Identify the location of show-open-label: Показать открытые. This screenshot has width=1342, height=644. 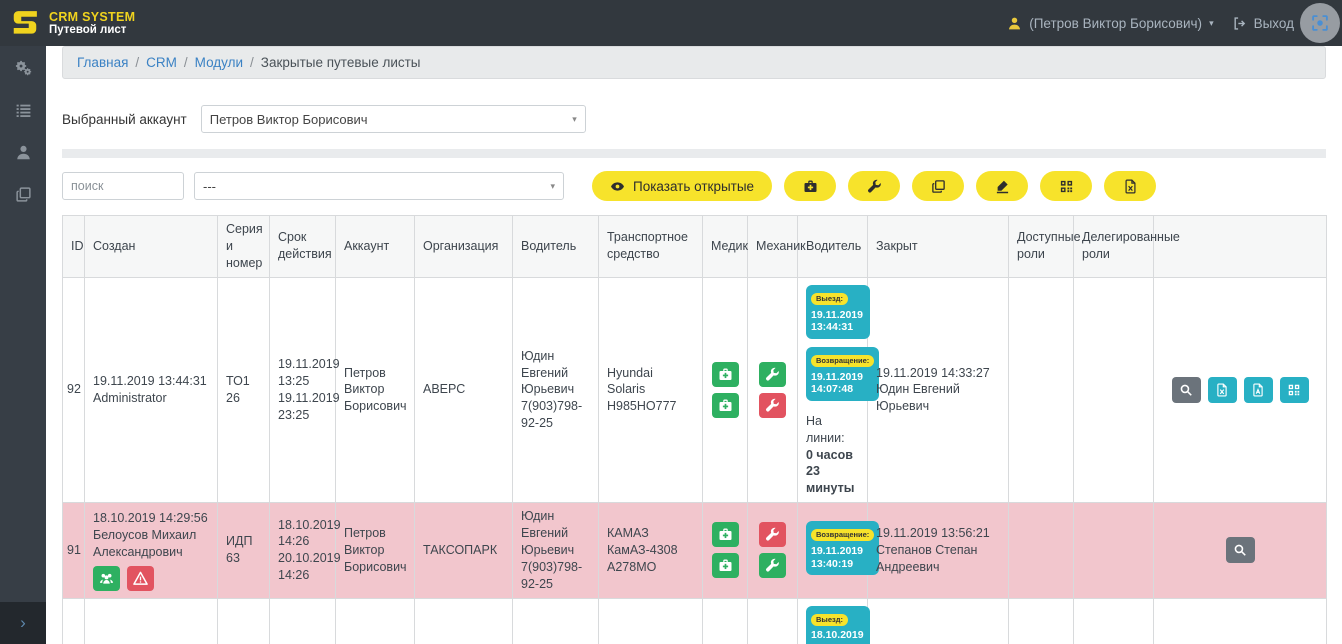
(694, 186).